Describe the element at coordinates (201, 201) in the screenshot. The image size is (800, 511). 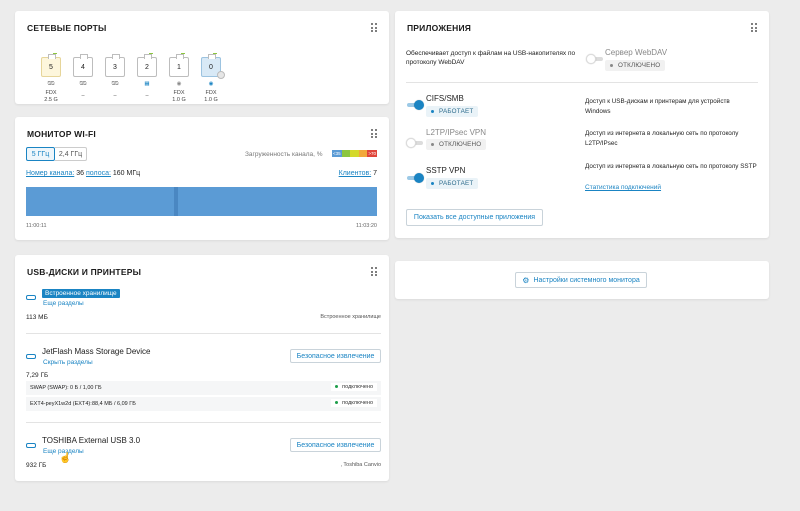
I see `channel-load-chart` at that location.